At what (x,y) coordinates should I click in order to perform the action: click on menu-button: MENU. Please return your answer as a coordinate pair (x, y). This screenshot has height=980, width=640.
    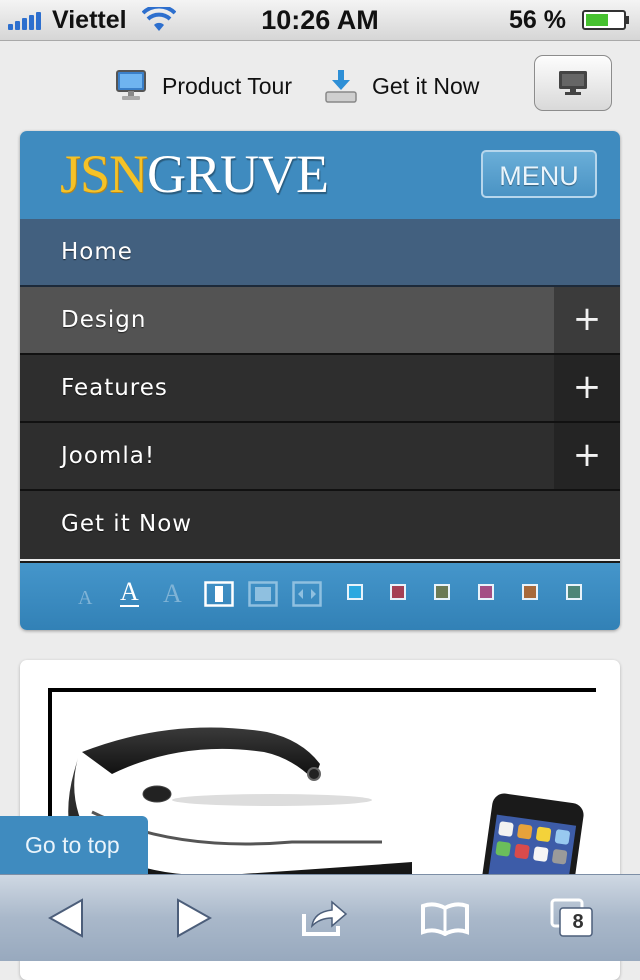
    Looking at the image, I should click on (539, 174).